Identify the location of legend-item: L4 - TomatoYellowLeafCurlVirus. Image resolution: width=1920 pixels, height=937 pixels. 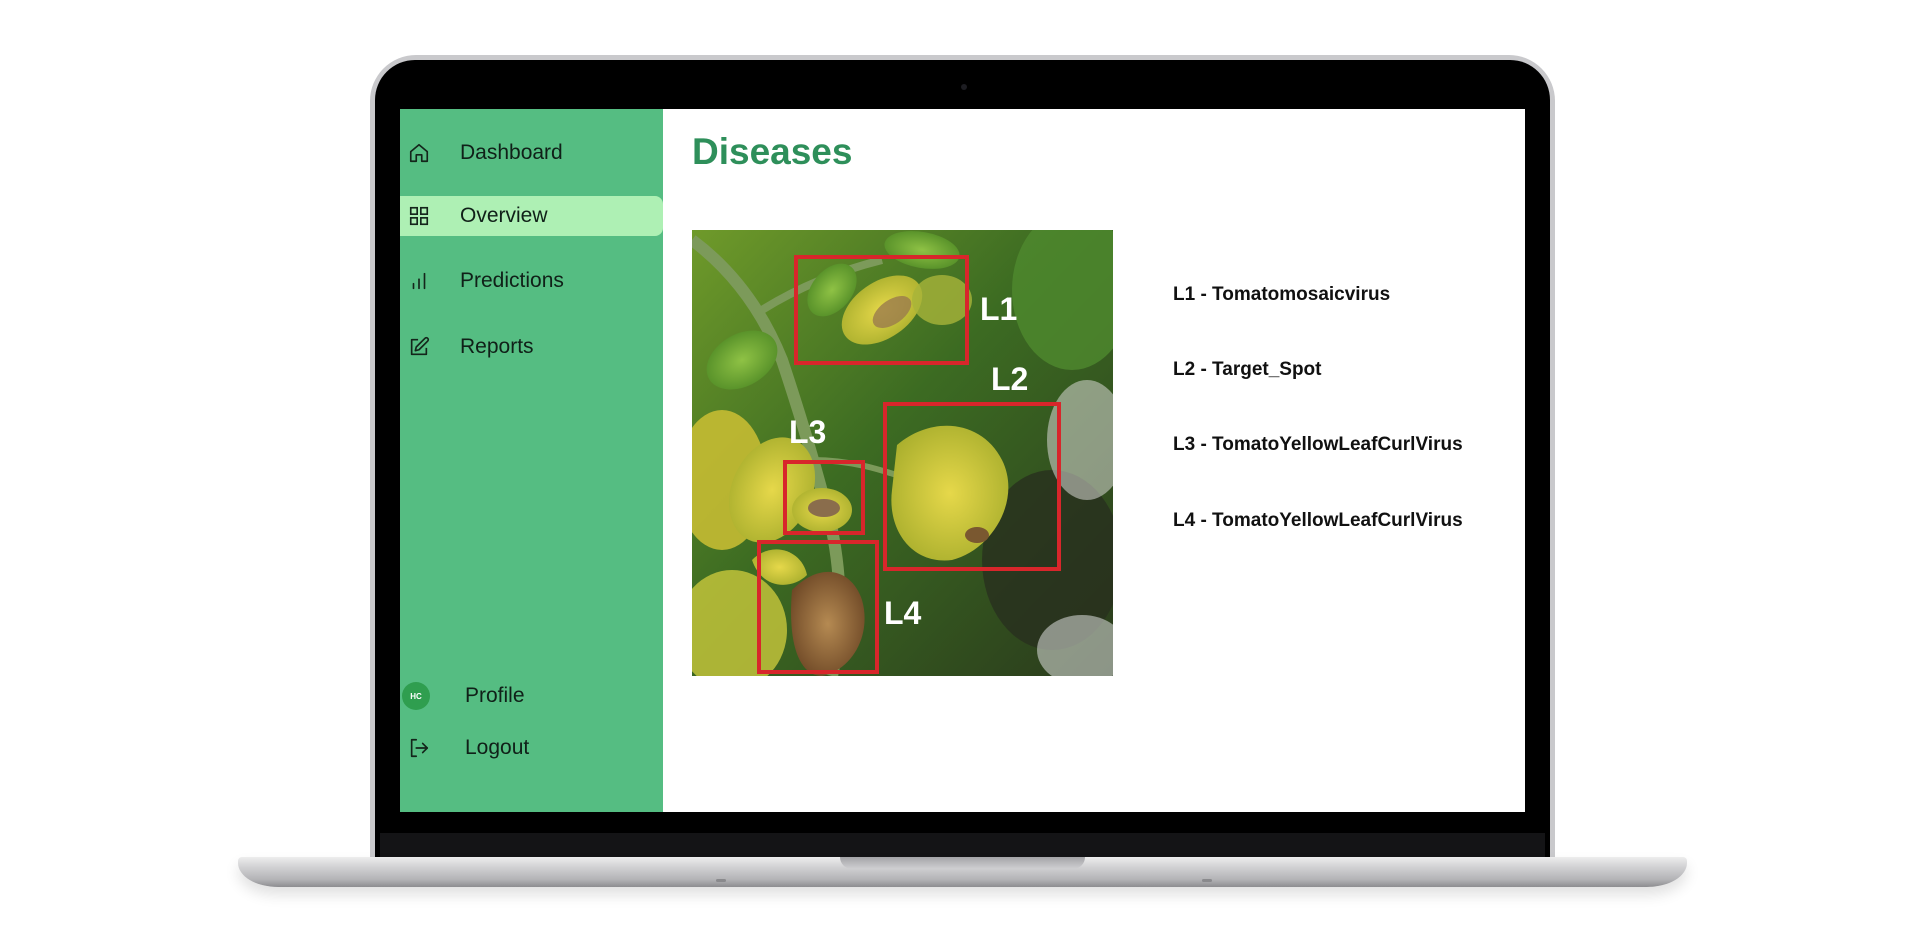
(1318, 520).